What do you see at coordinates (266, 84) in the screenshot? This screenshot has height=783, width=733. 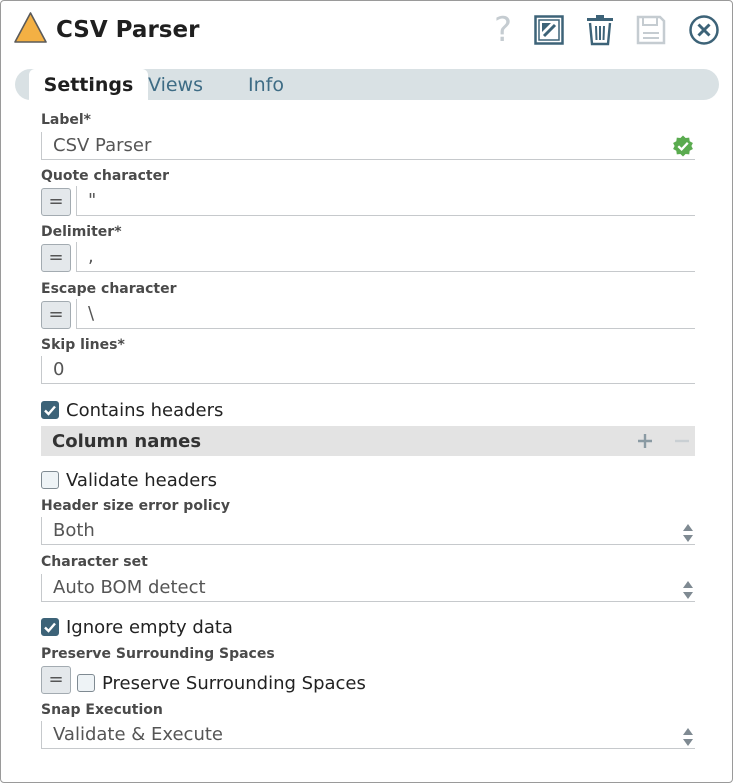 I see `tab-info: Info` at bounding box center [266, 84].